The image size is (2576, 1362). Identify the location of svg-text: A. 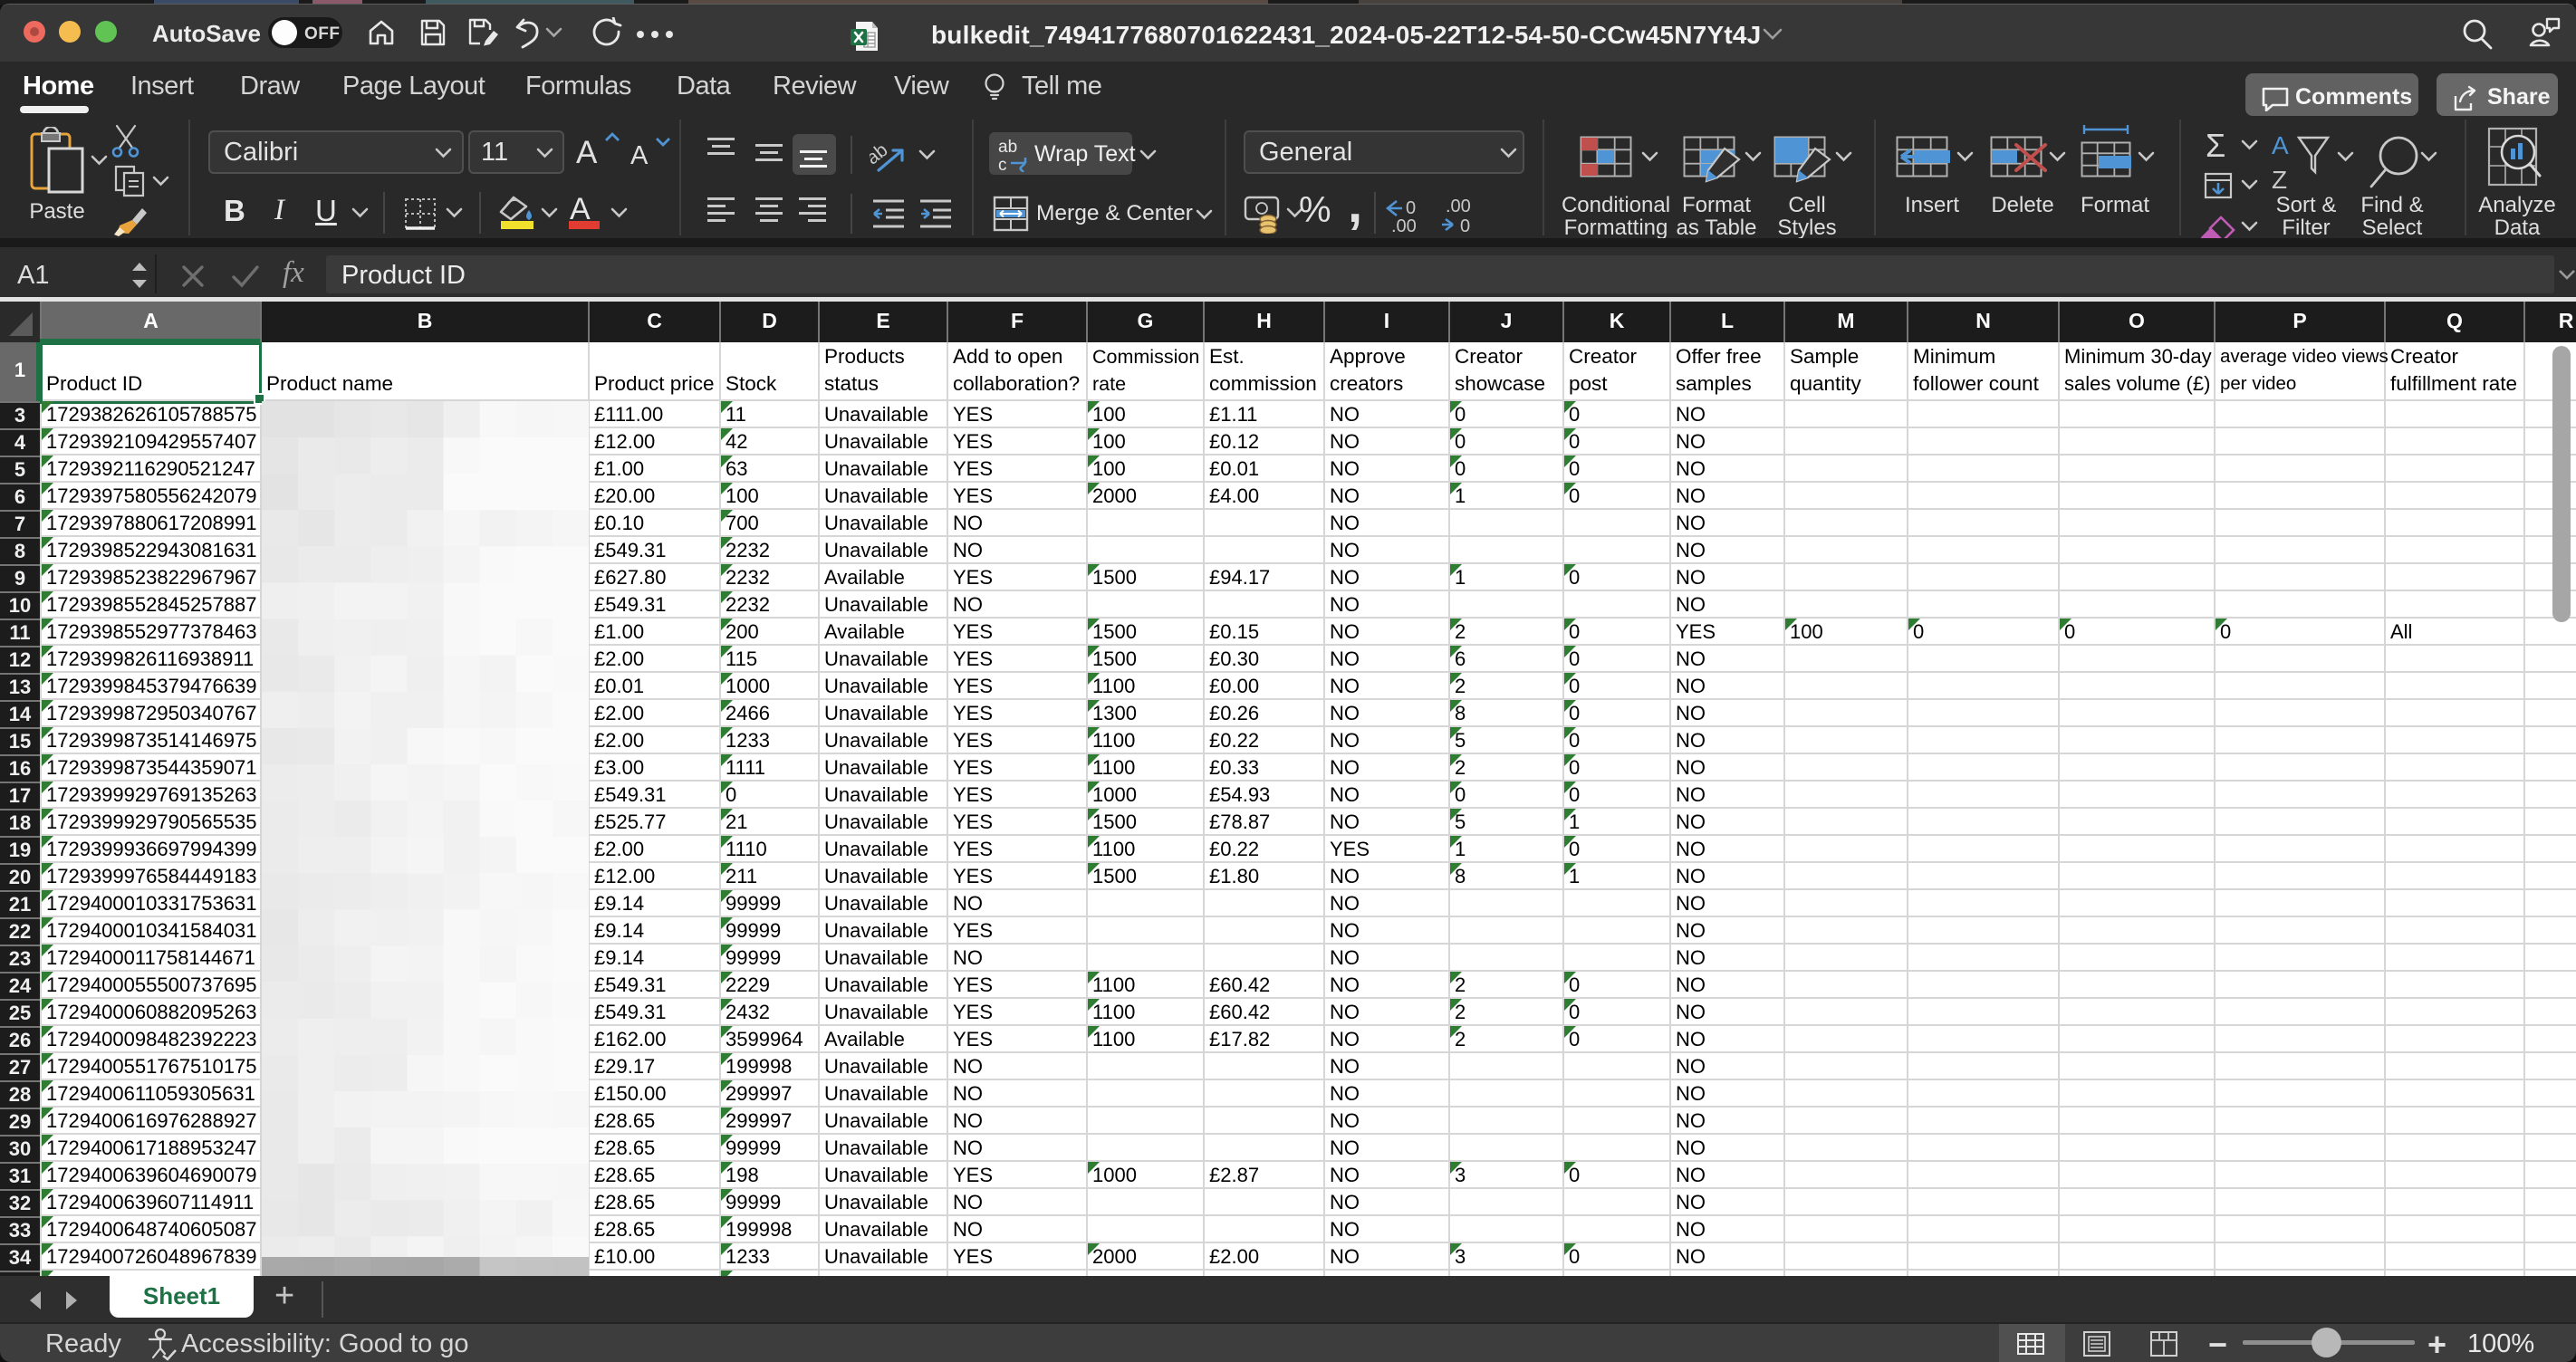
(2280, 145).